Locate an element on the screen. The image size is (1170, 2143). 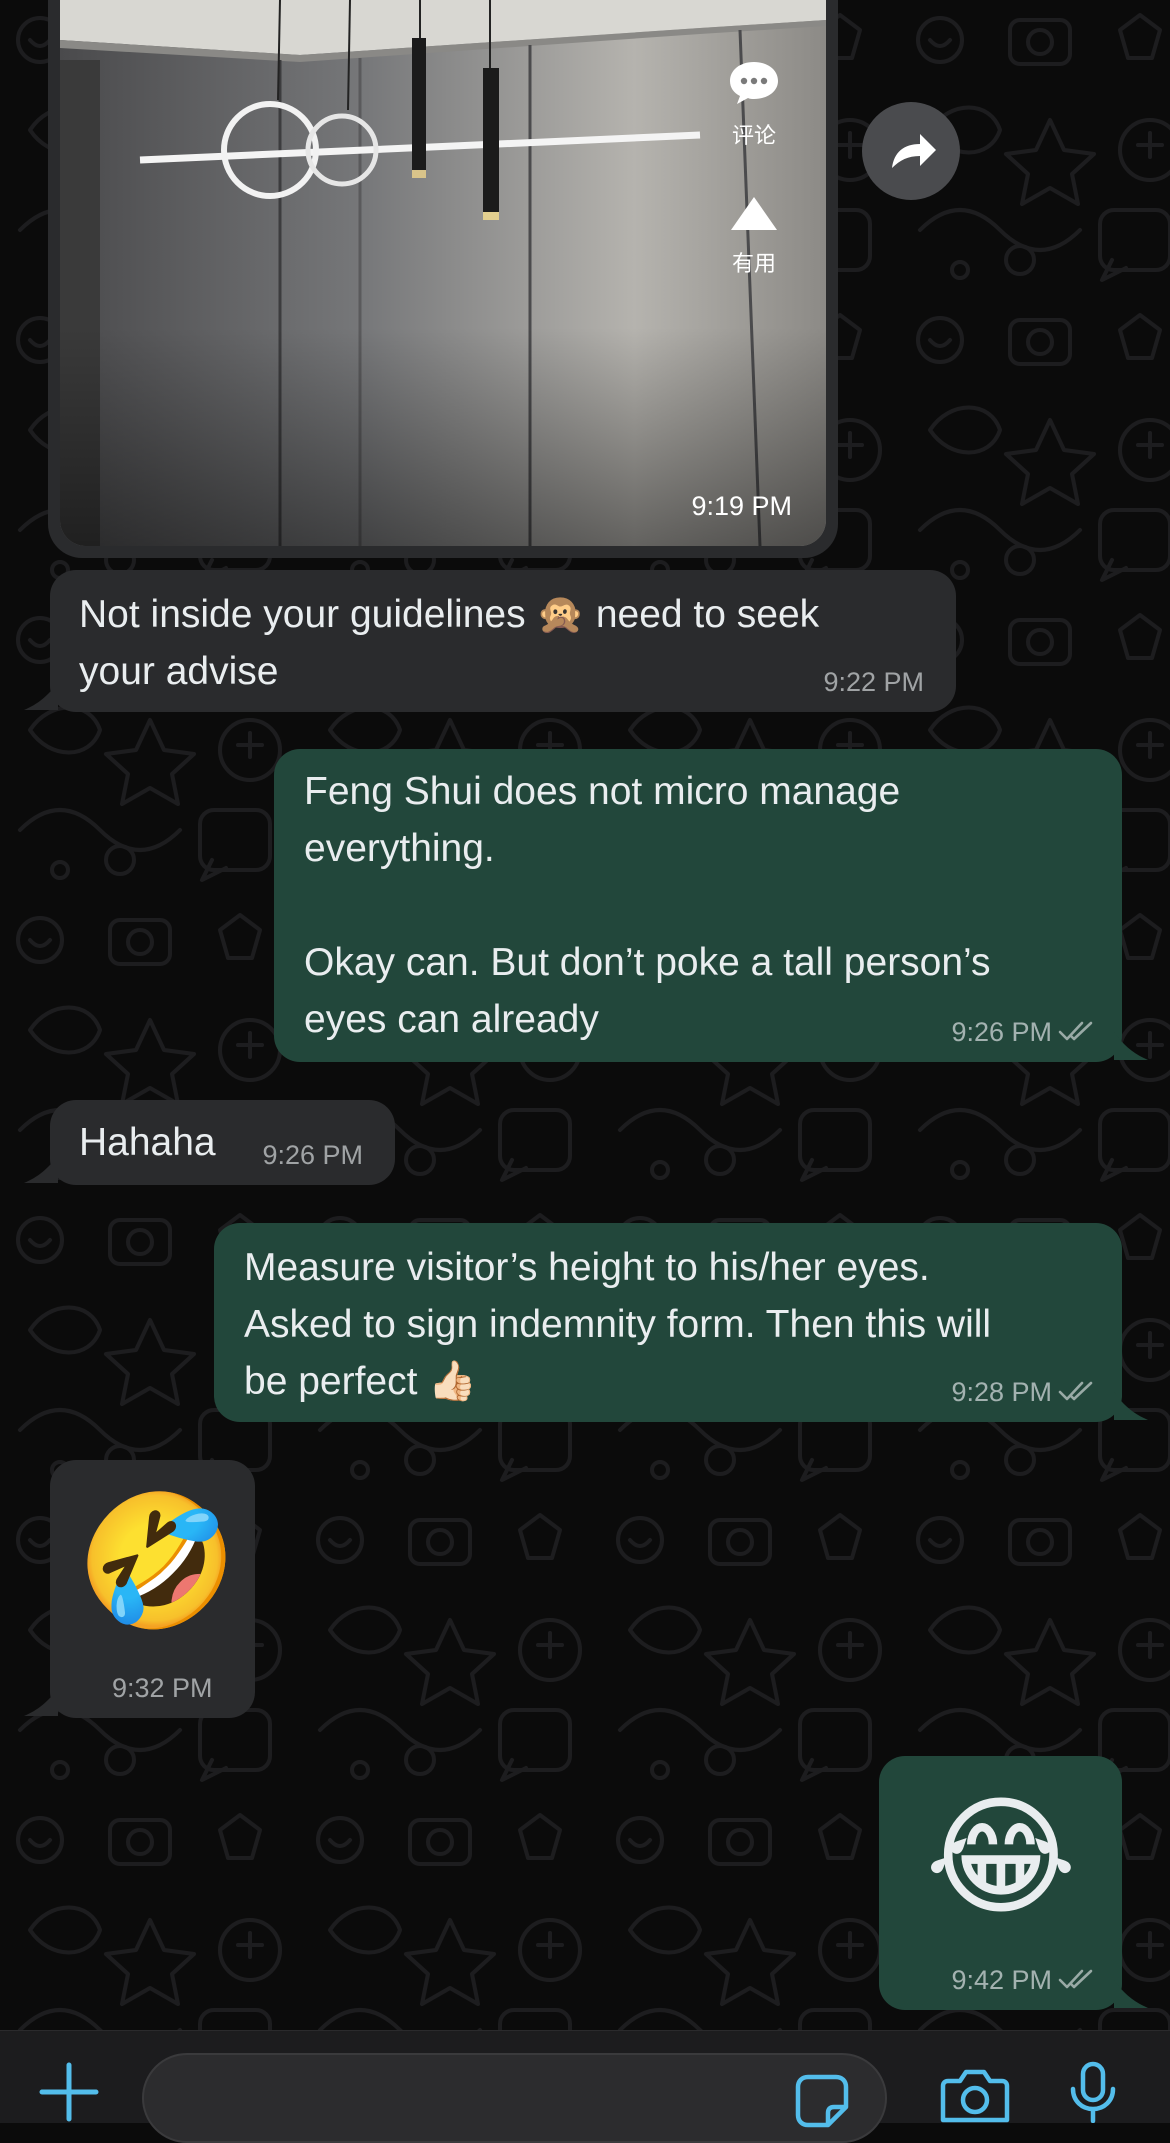
message-time: 9:42 PM is located at coordinates (1001, 1980).